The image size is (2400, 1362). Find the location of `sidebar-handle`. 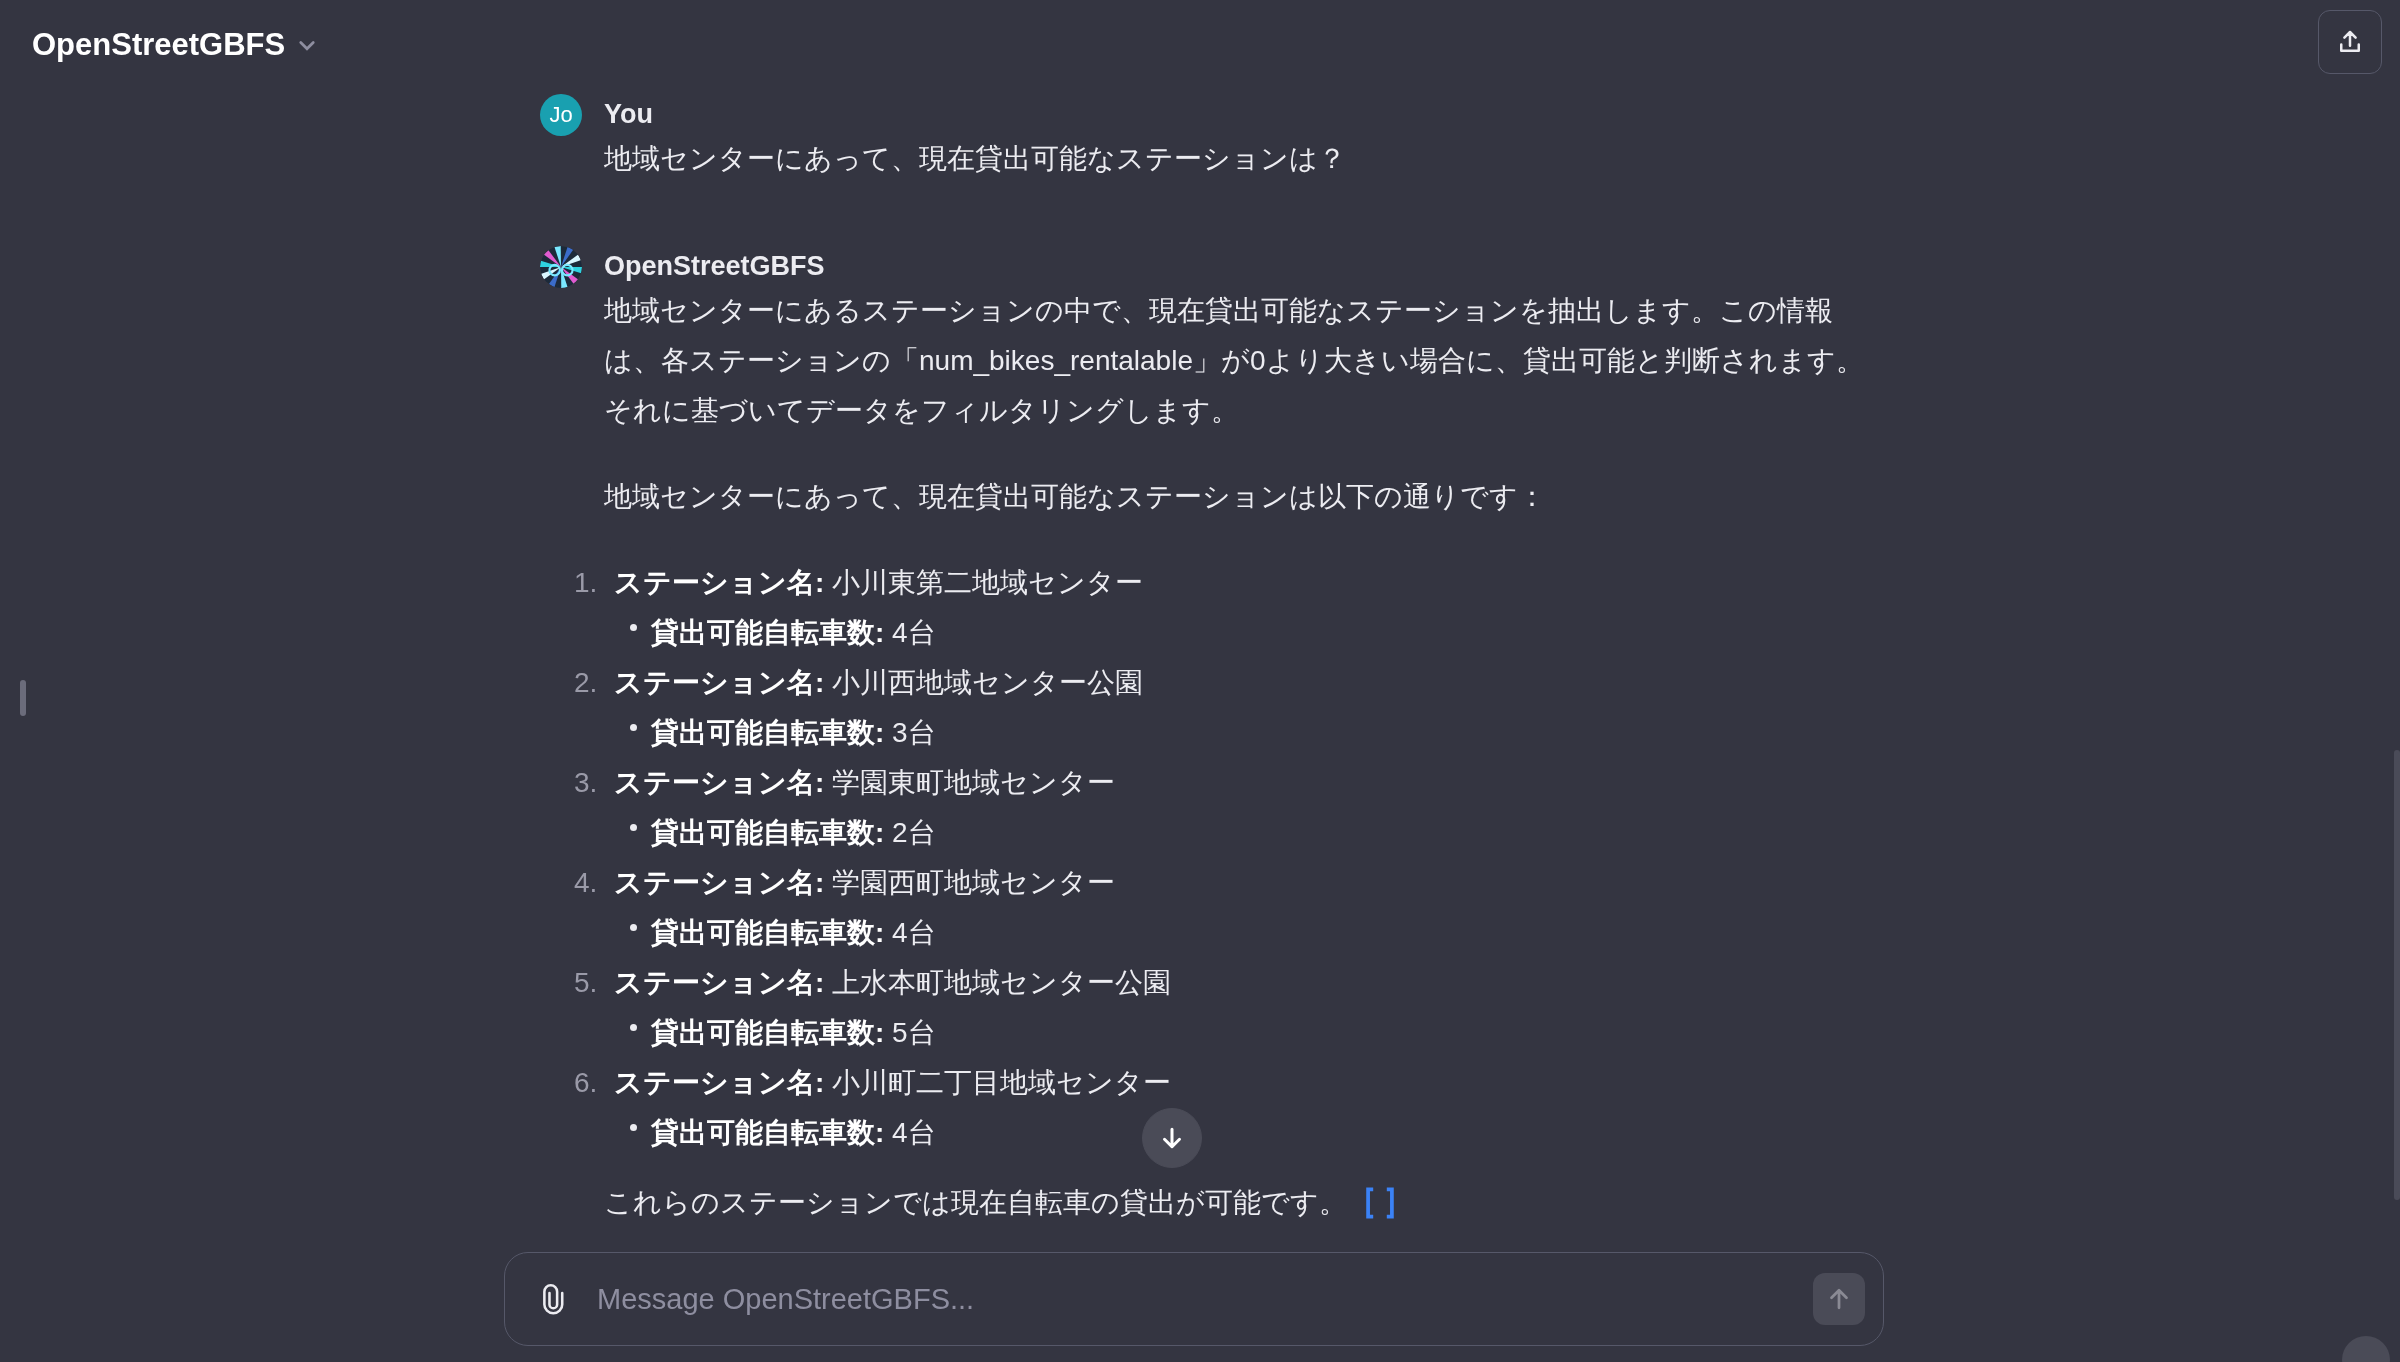

sidebar-handle is located at coordinates (23, 698).